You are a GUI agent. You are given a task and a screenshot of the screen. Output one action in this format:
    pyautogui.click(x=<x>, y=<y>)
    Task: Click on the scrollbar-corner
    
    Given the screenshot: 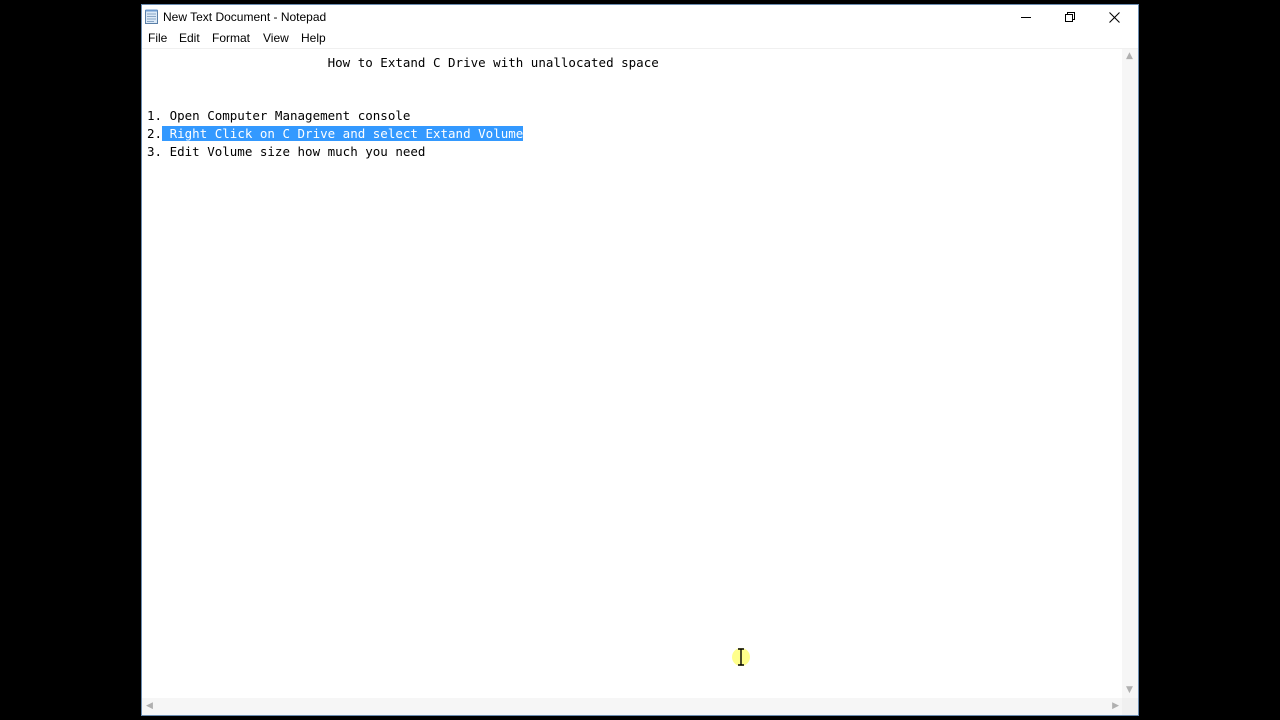 What is the action you would take?
    pyautogui.click(x=1130, y=706)
    